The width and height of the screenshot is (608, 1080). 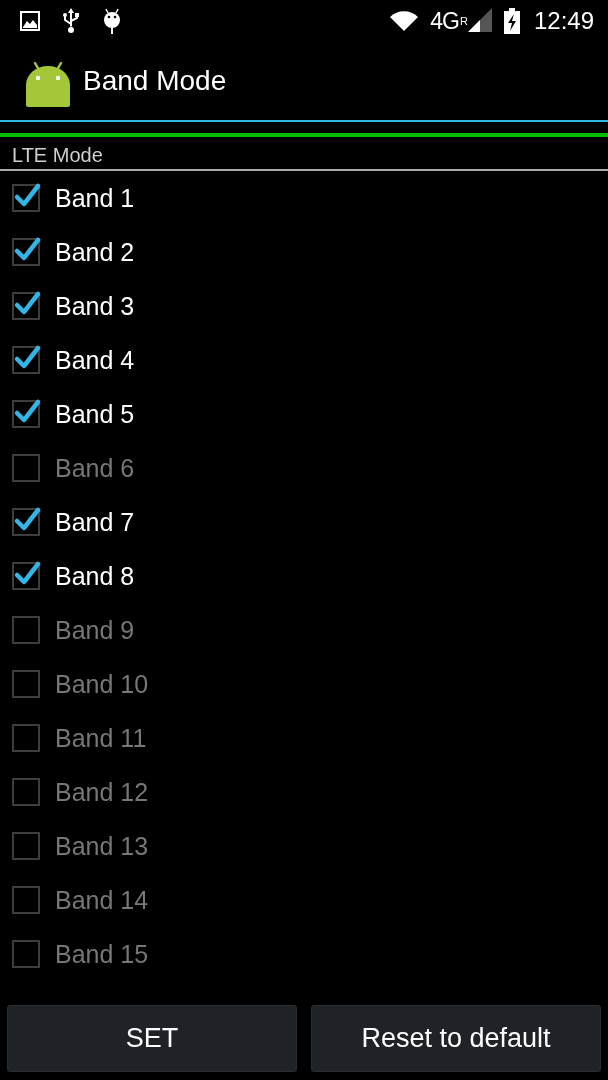 What do you see at coordinates (101, 738) in the screenshot?
I see `band-label: Band 11` at bounding box center [101, 738].